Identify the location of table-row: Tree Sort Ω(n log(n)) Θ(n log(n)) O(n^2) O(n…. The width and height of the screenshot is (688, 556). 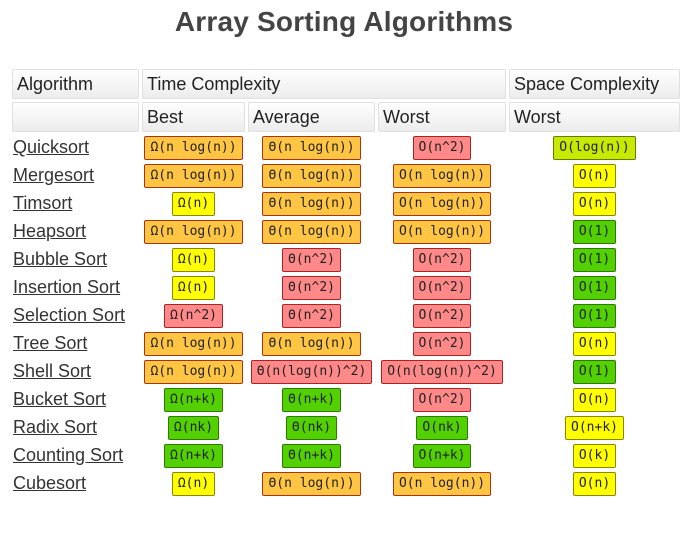
(346, 343).